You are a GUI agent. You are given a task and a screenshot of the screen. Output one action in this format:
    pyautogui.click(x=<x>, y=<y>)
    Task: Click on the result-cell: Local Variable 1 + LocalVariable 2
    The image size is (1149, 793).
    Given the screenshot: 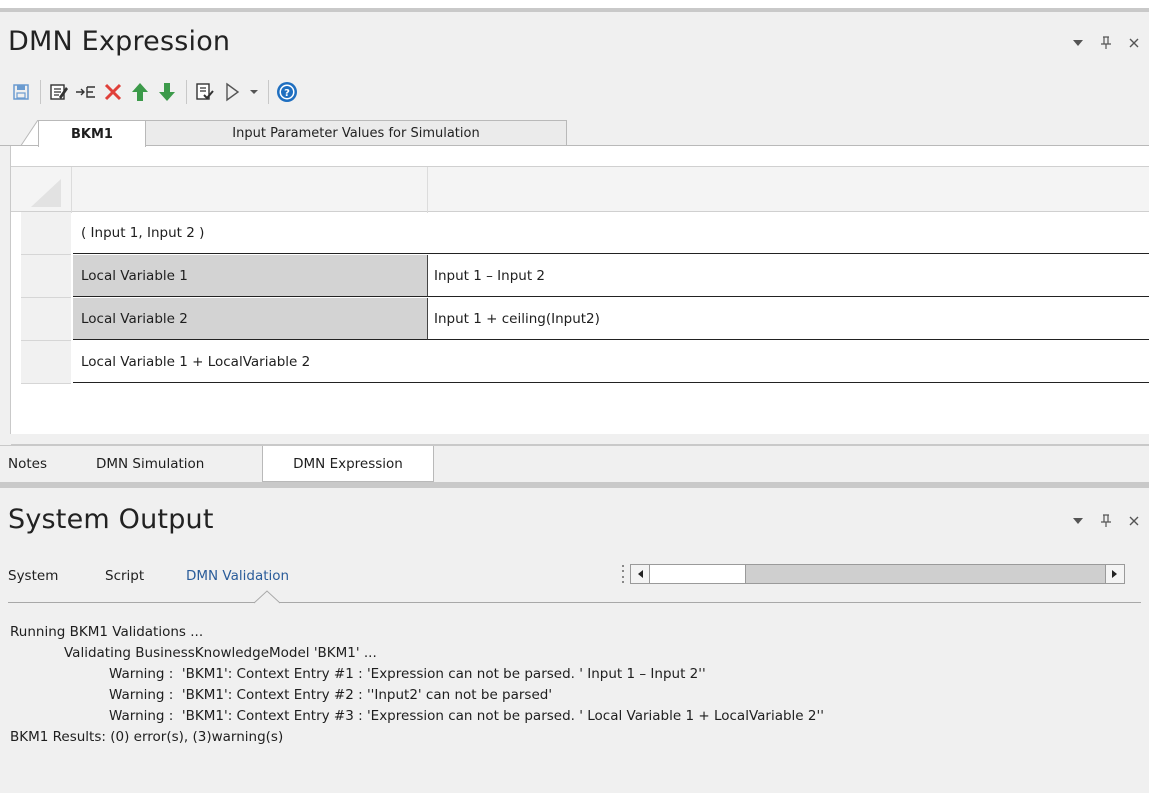 What is the action you would take?
    pyautogui.click(x=191, y=362)
    